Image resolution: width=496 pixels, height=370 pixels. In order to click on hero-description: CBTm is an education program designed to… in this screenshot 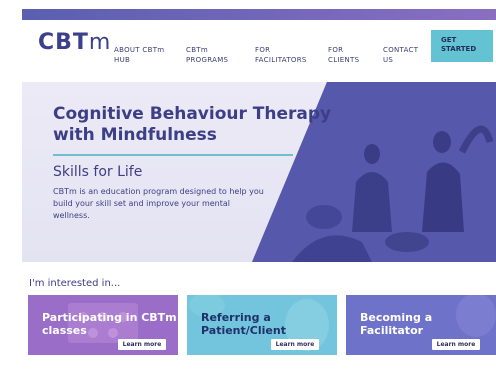, I will do `click(158, 203)`.